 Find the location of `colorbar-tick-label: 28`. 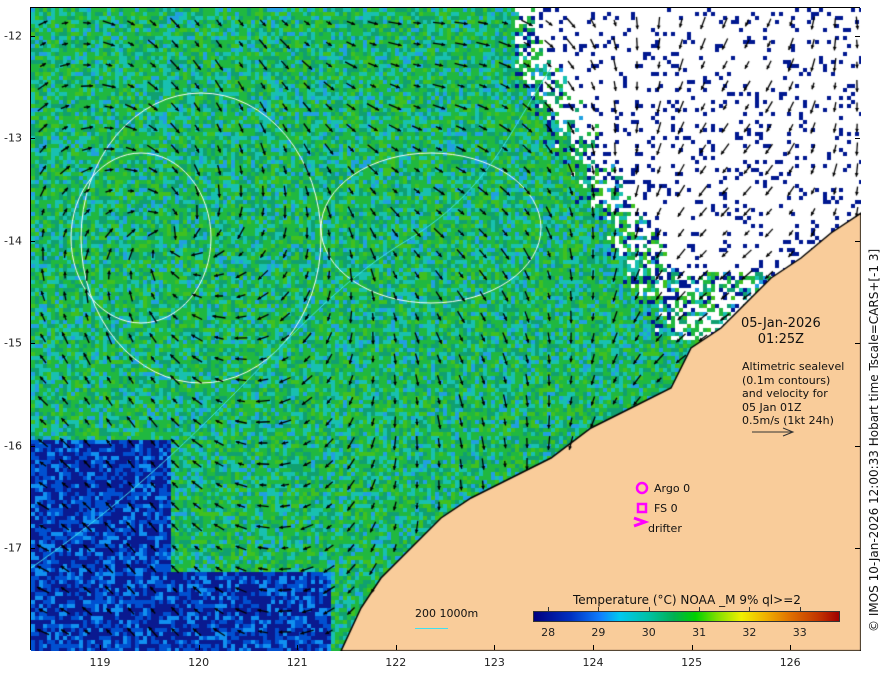

colorbar-tick-label: 28 is located at coordinates (548, 632).